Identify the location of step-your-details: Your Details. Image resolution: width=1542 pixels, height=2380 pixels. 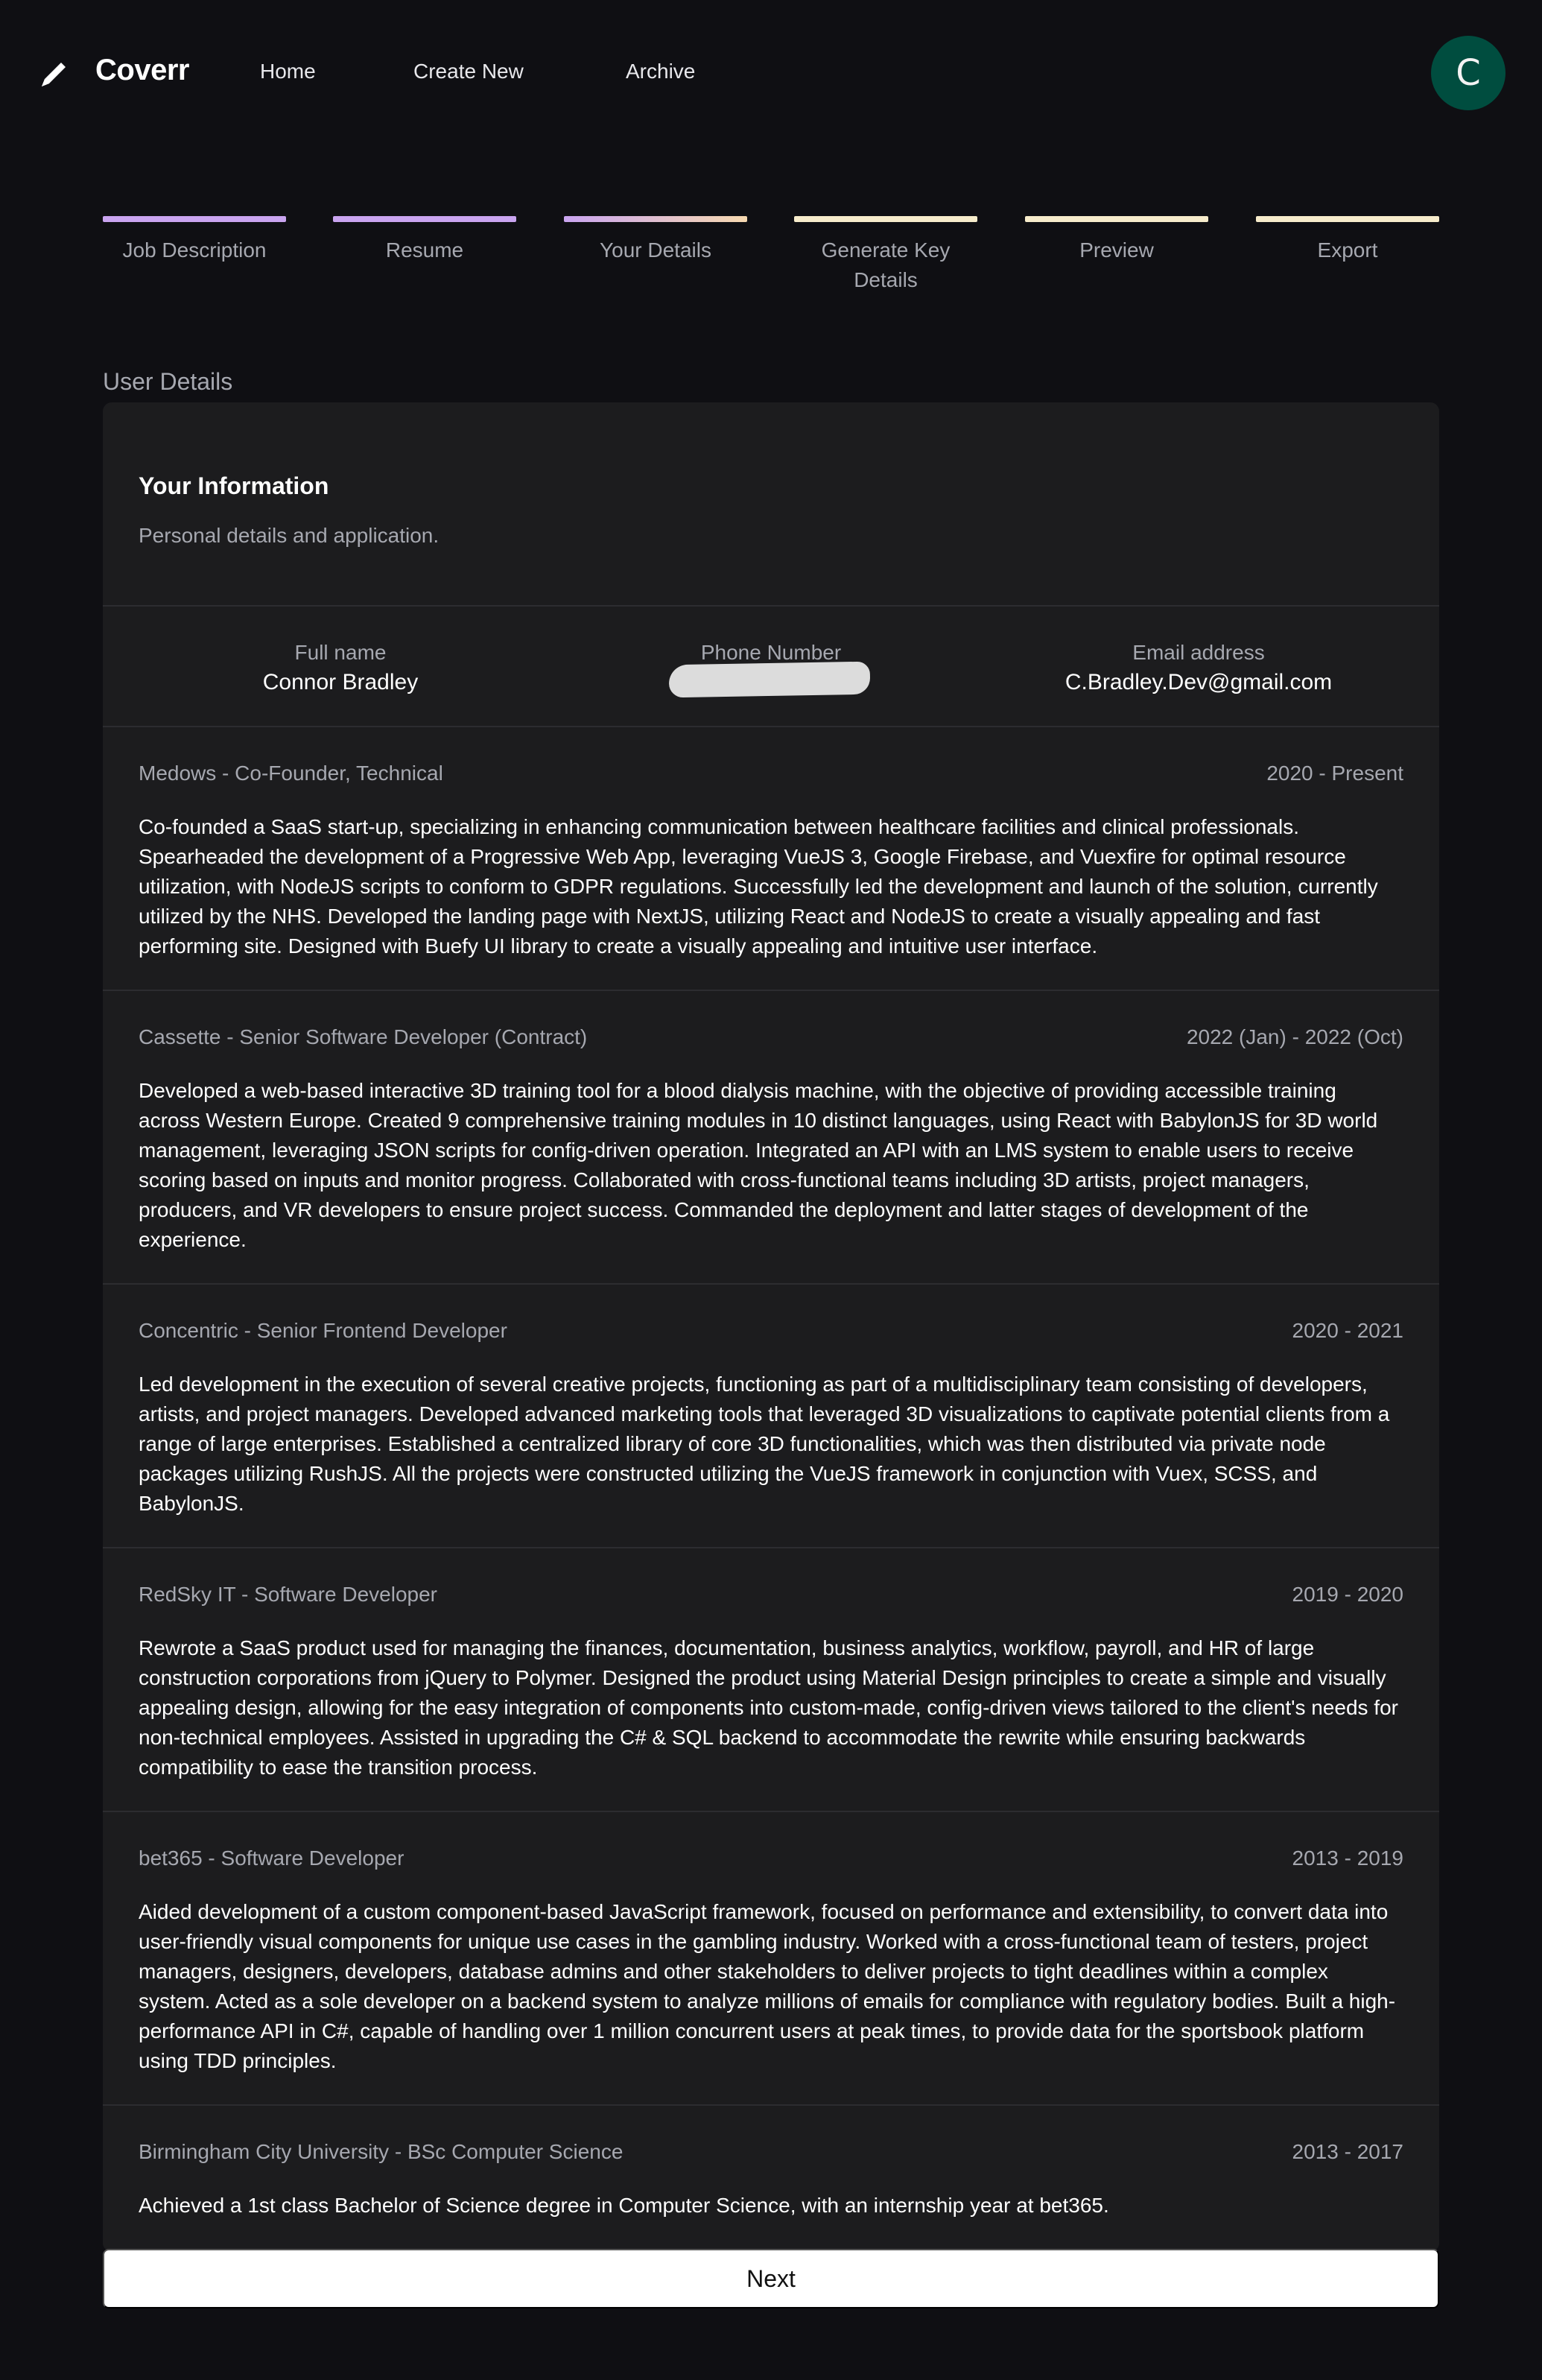
(655, 240).